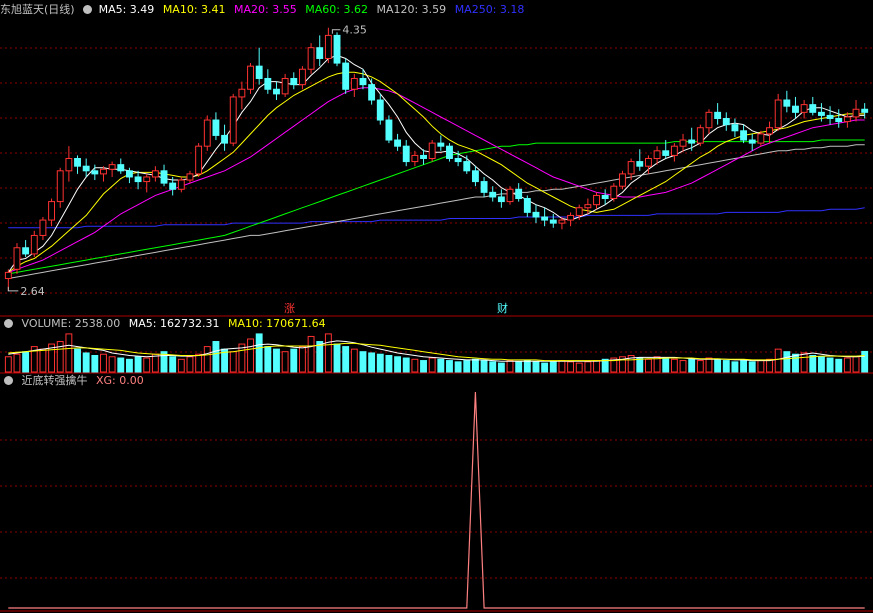  I want to click on volume-bars, so click(436, 353).